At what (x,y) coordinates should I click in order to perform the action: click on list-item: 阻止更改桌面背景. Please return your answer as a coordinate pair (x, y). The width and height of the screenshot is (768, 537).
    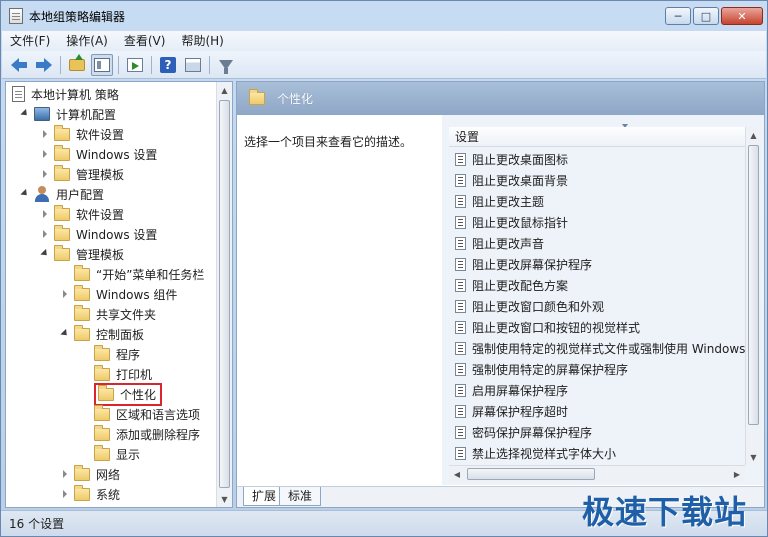
    Looking at the image, I should click on (508, 180).